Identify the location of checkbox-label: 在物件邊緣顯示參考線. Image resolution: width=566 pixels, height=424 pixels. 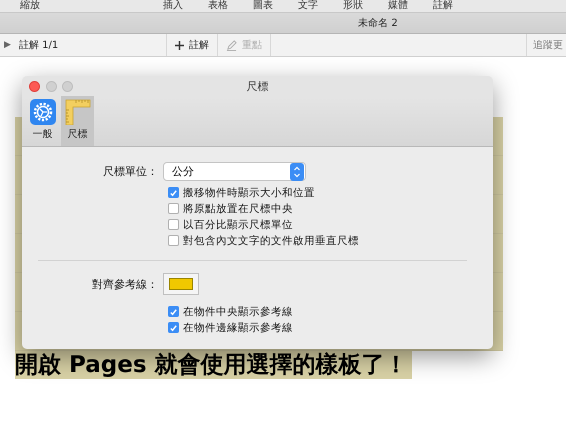
(238, 327).